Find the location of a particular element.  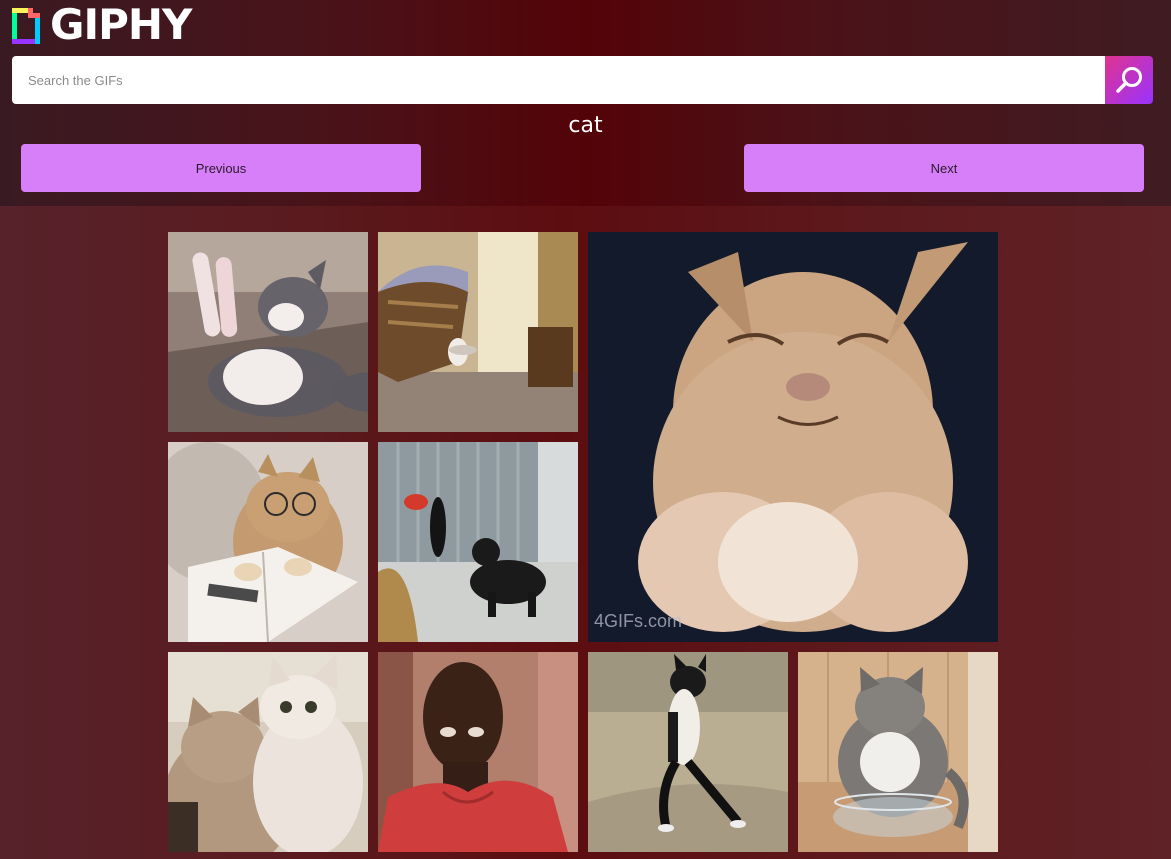

search-button is located at coordinates (1129, 80).